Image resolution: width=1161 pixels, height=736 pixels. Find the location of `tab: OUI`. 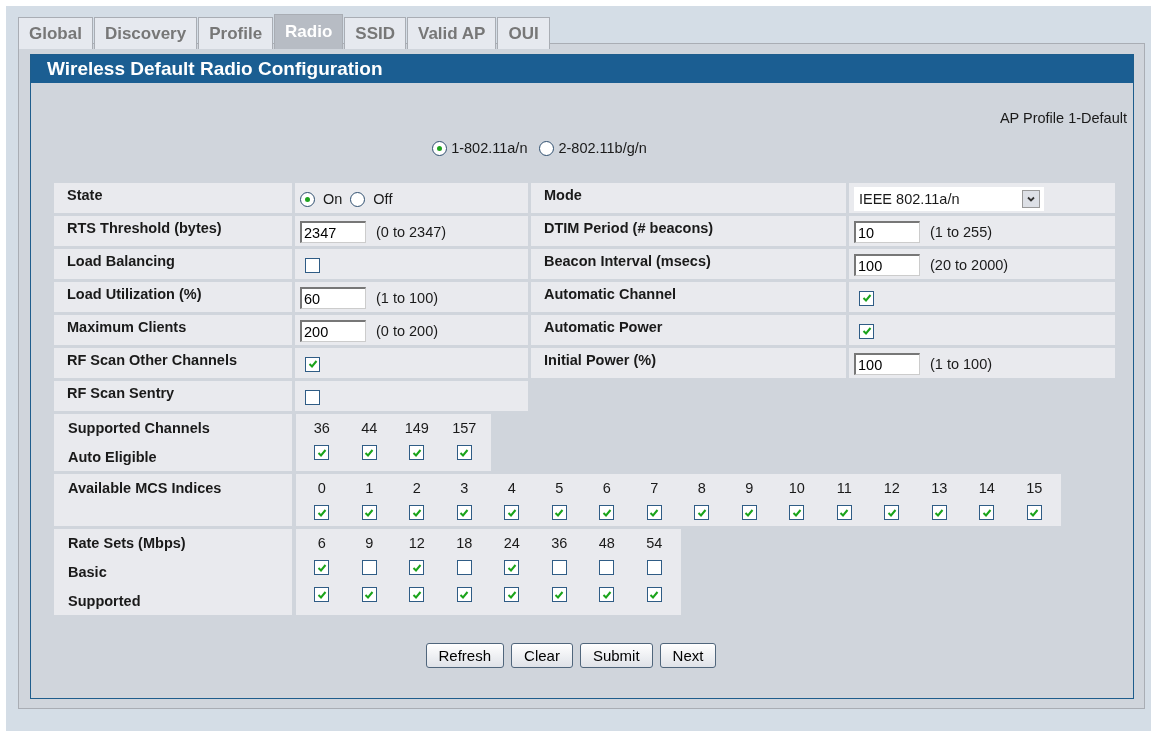

tab: OUI is located at coordinates (523, 33).